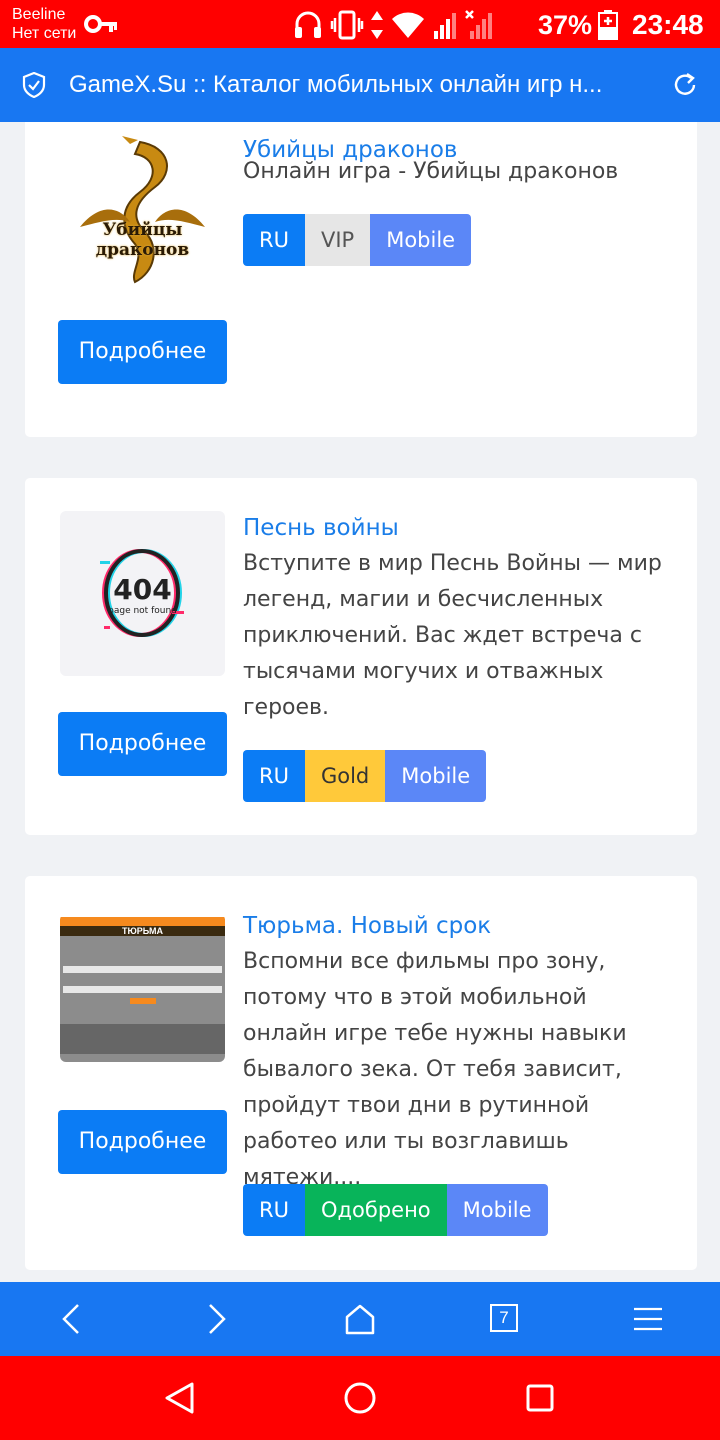 Image resolution: width=720 pixels, height=1440 pixels. I want to click on game-description: Онлайн игра - Убийцы драконов, so click(431, 171).